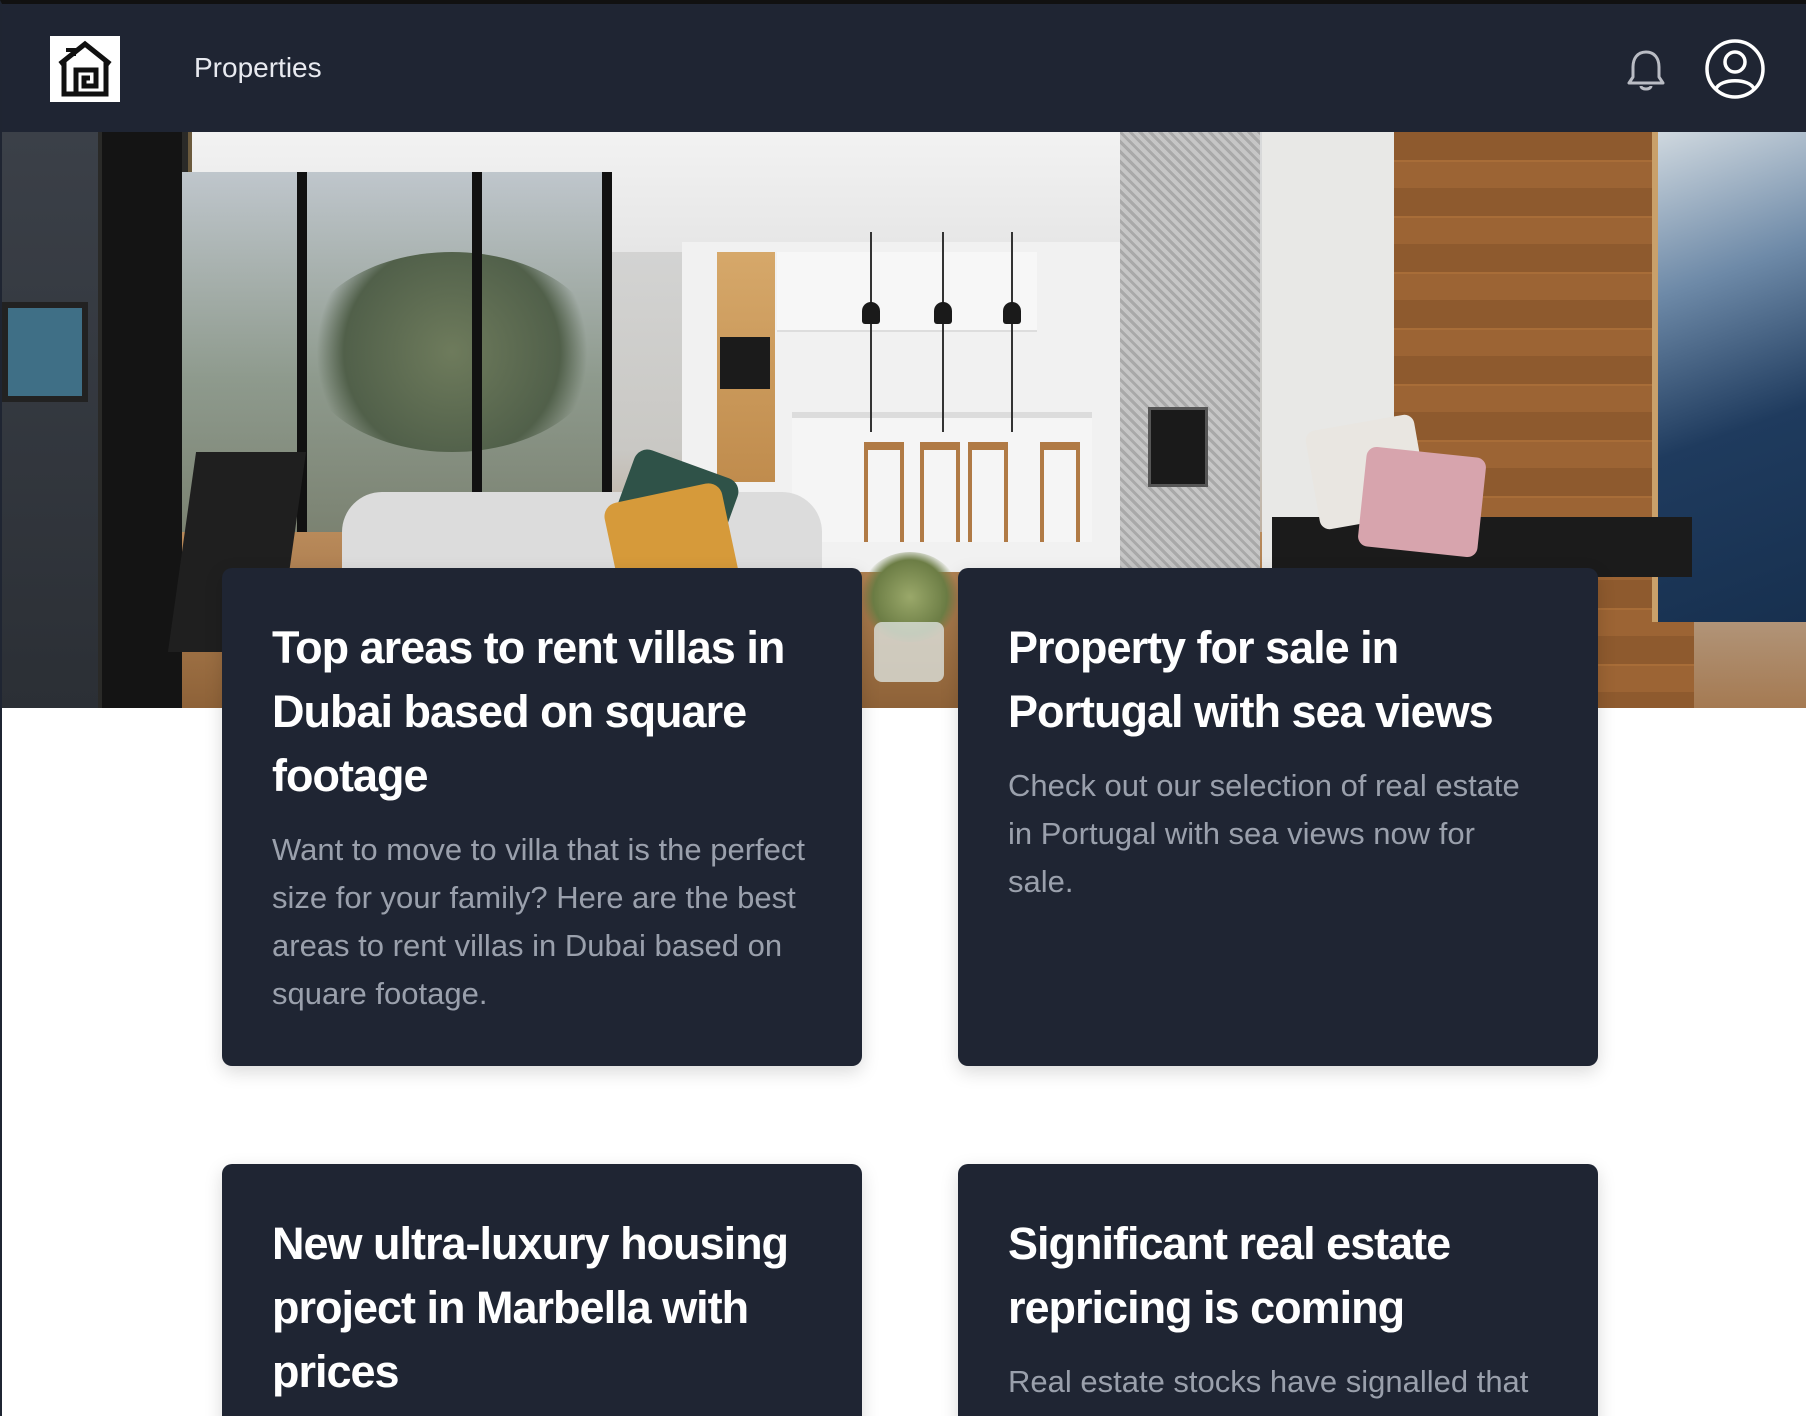 This screenshot has height=1416, width=1806. I want to click on hero-pillar, so click(142, 420).